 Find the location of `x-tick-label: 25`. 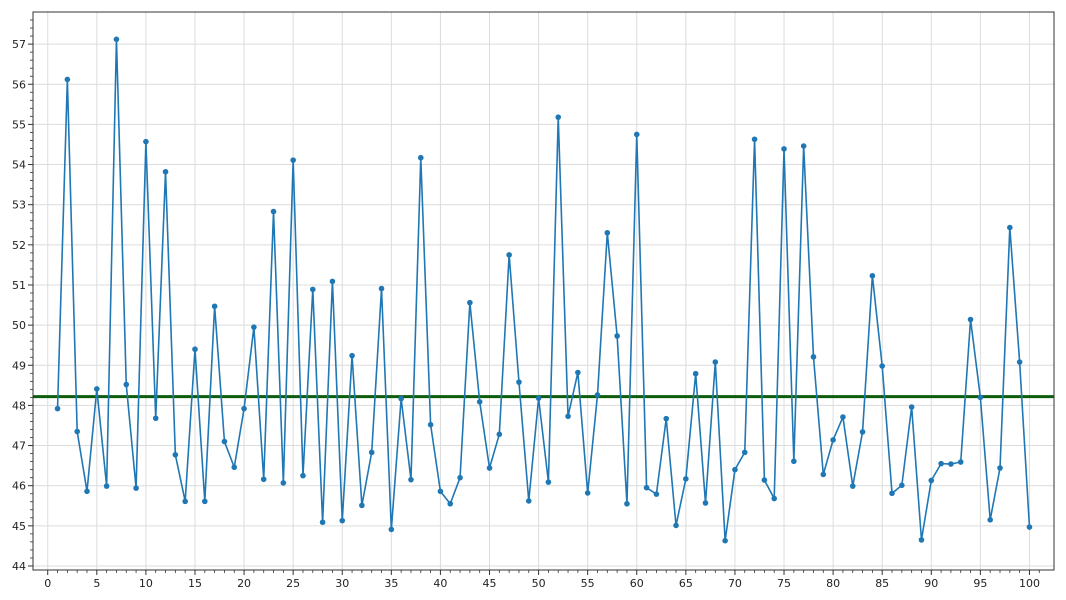

x-tick-label: 25 is located at coordinates (293, 583).